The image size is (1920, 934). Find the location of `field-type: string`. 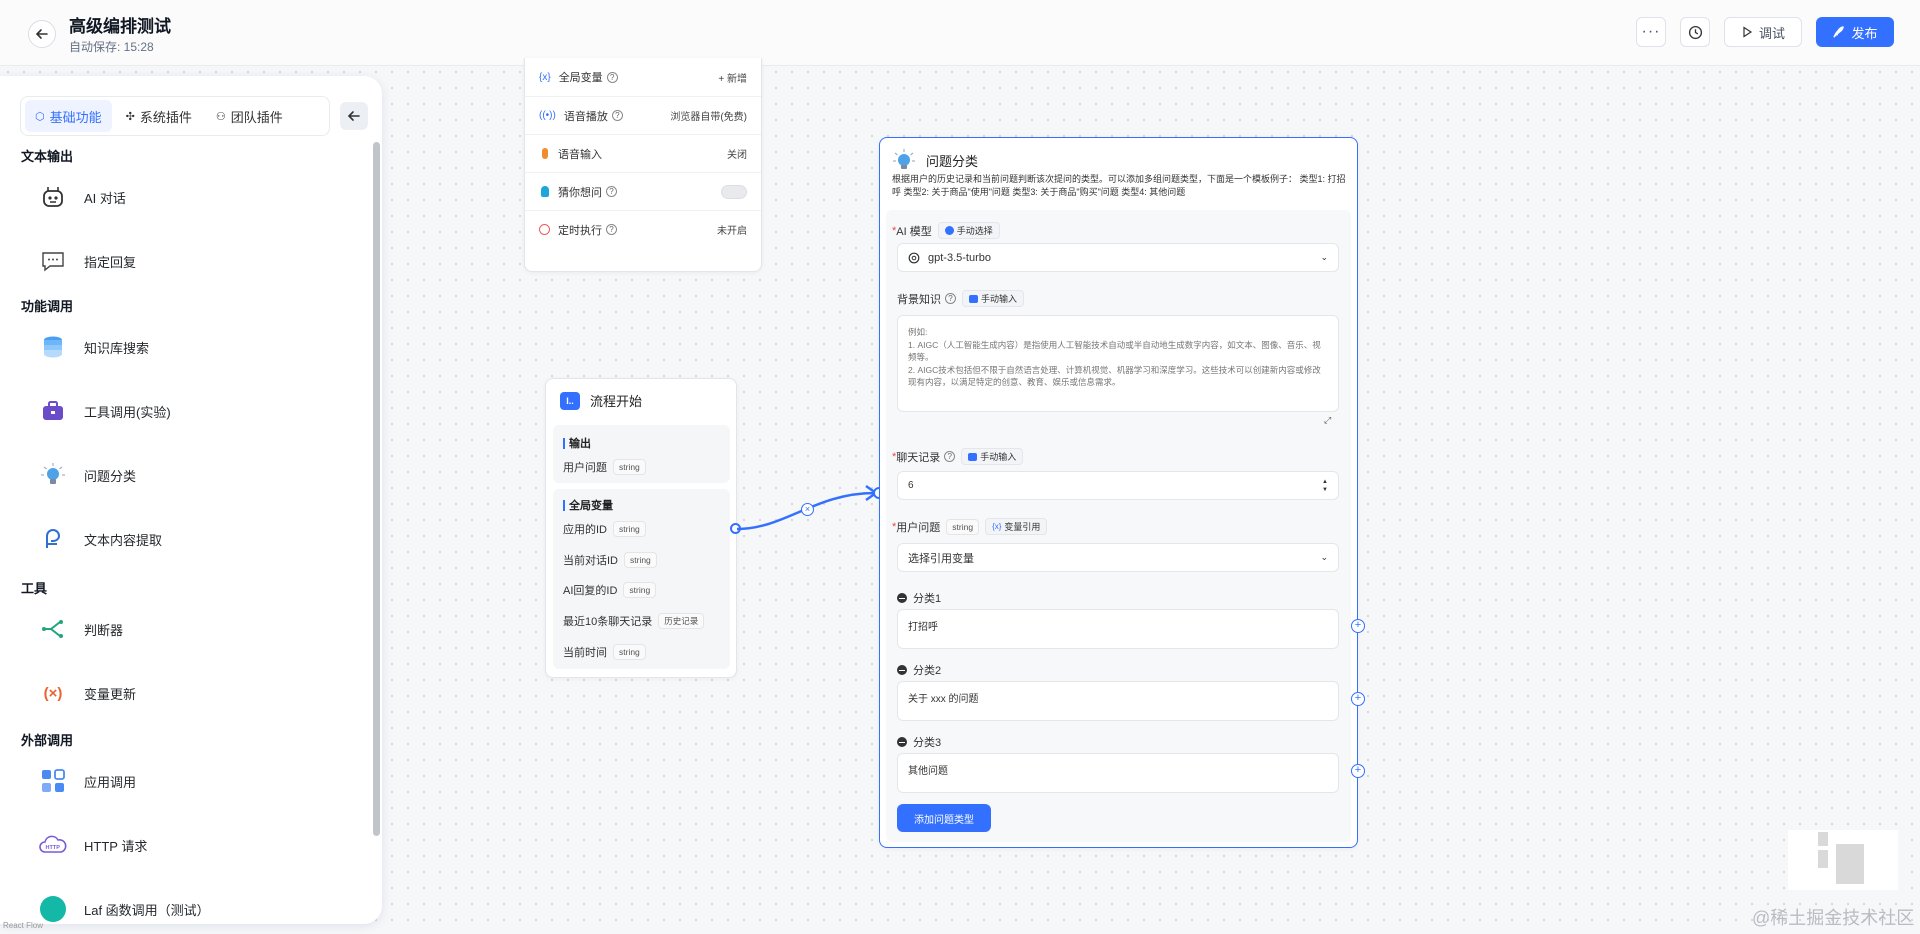

field-type: string is located at coordinates (629, 529).